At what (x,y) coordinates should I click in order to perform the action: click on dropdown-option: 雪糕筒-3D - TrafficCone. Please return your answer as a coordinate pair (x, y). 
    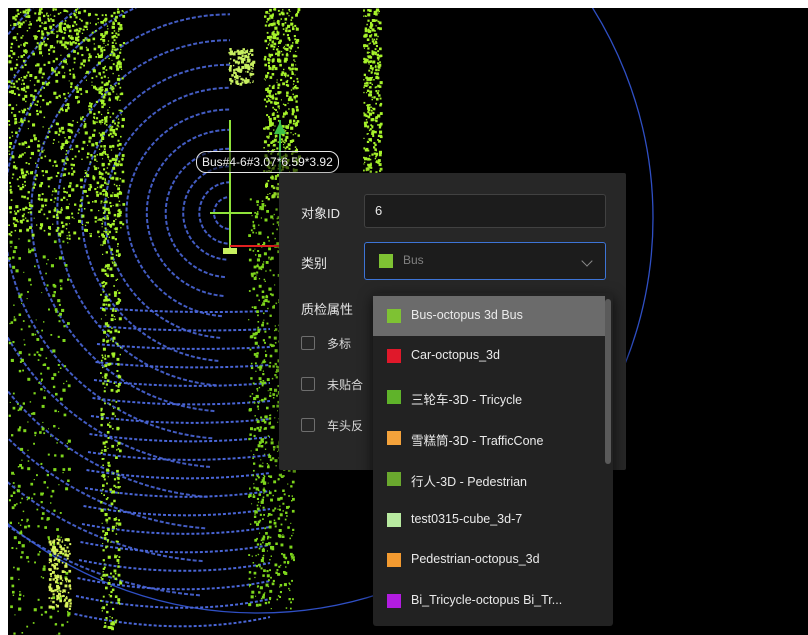
    Looking at the image, I should click on (489, 438).